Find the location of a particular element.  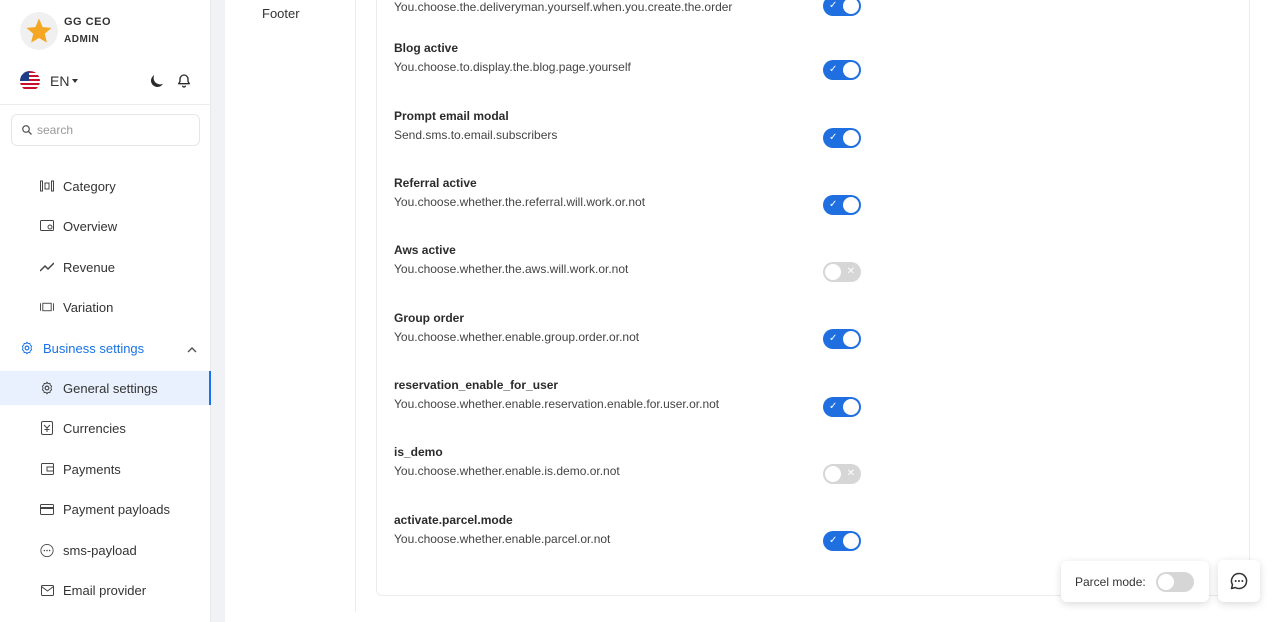

parcel-mode-toggle is located at coordinates (1174, 581).